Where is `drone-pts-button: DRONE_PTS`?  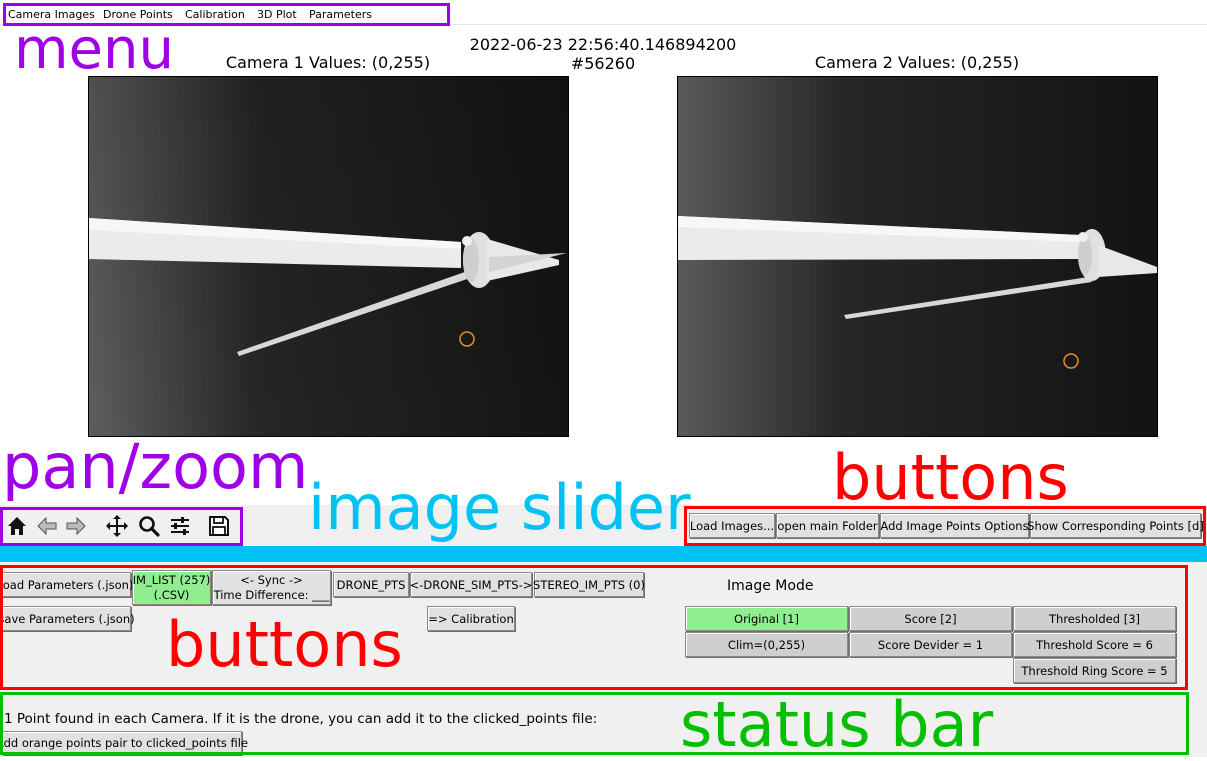
drone-pts-button: DRONE_PTS is located at coordinates (371, 584).